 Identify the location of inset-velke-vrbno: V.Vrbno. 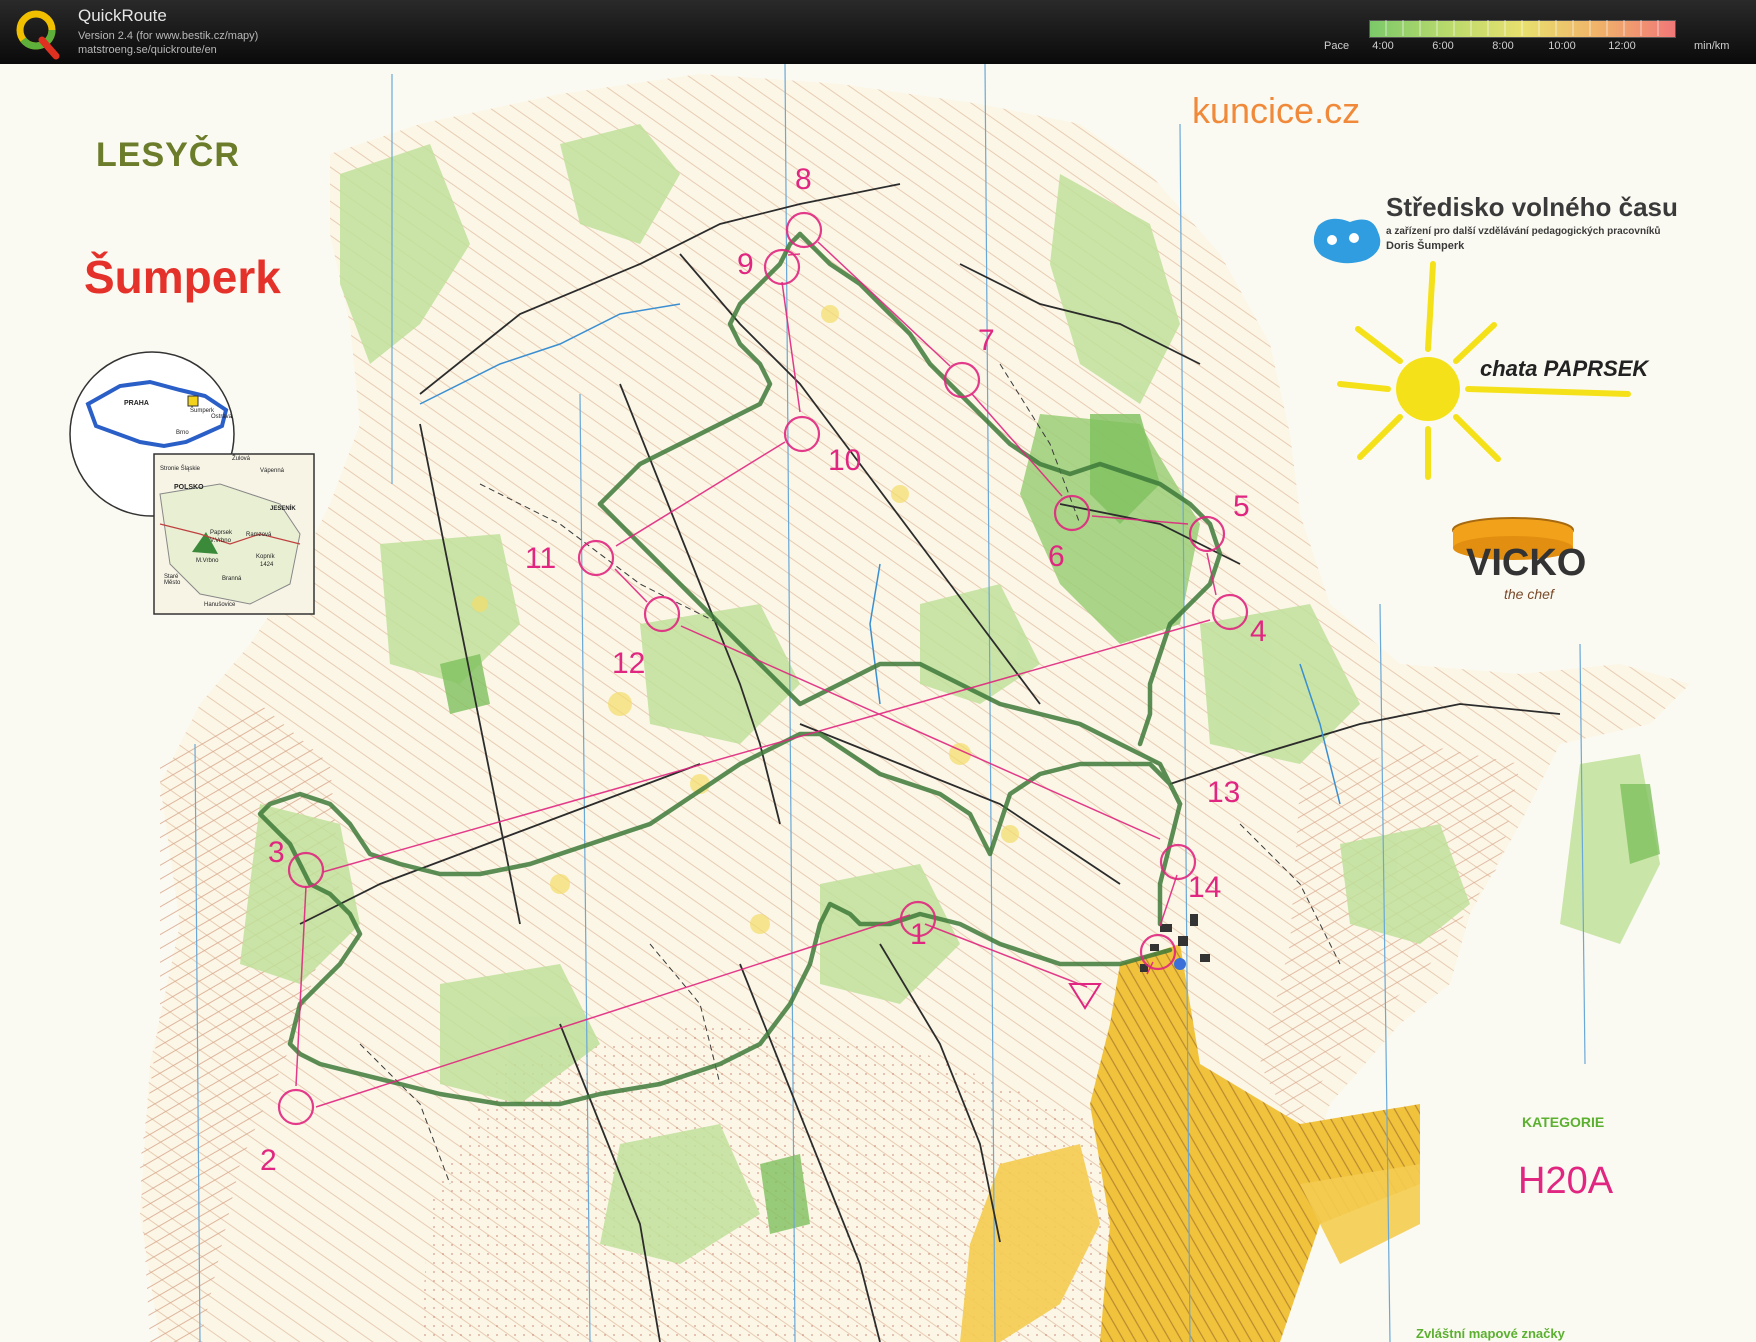
(220, 541).